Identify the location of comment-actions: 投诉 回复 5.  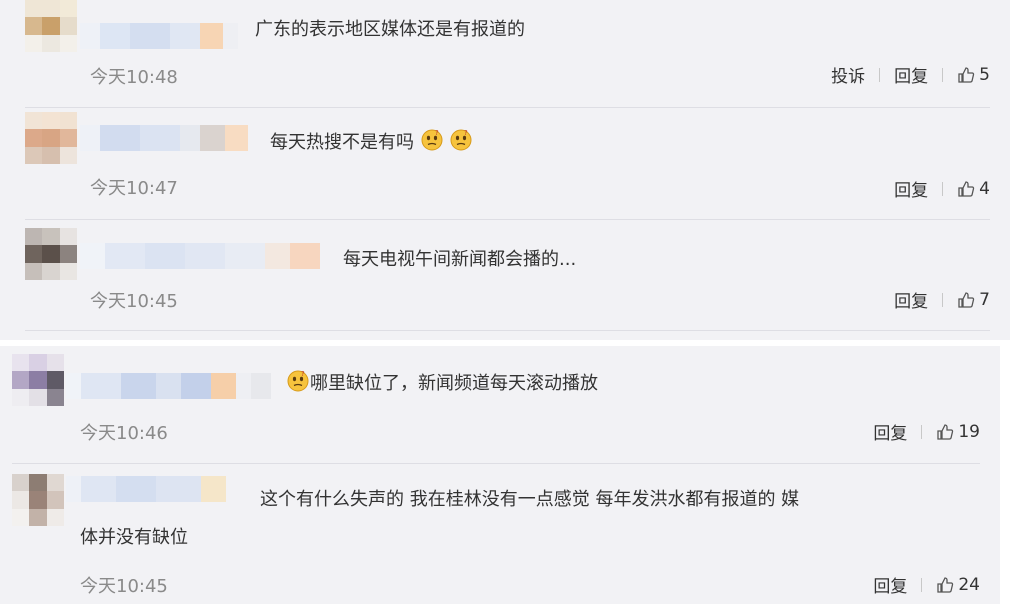
(910, 75).